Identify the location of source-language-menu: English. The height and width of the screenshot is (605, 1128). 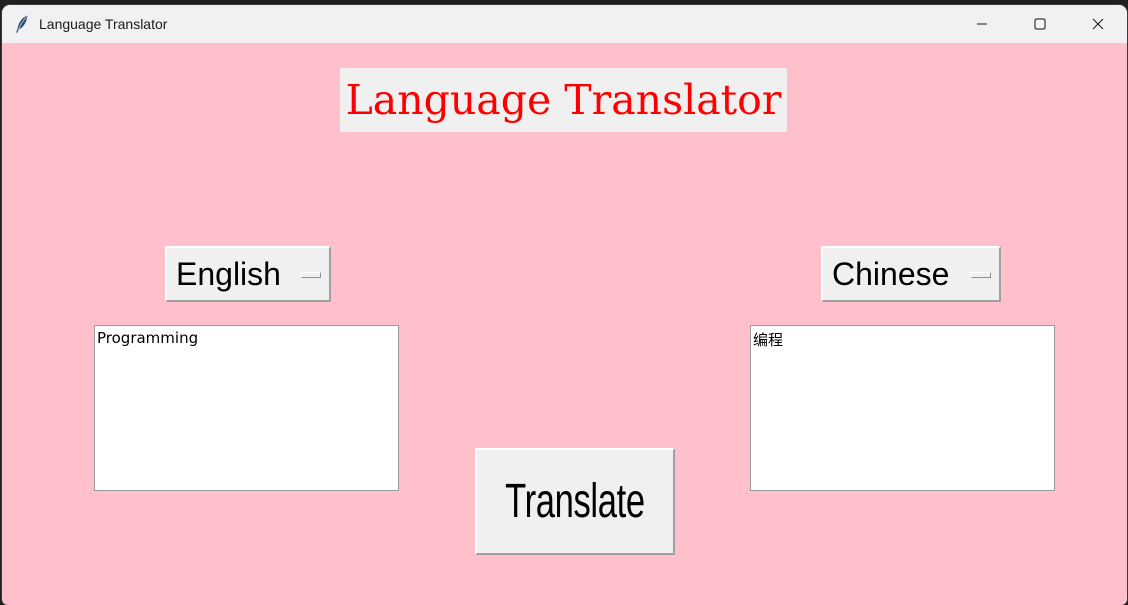
(248, 274).